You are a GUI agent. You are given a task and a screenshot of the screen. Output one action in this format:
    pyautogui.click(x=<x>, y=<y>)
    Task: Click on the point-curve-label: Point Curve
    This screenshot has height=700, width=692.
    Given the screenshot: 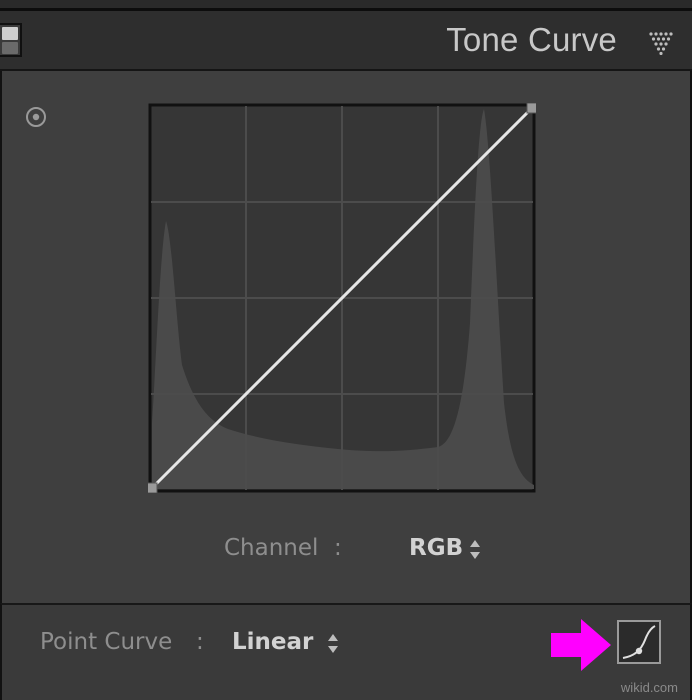 What is the action you would take?
    pyautogui.click(x=106, y=642)
    